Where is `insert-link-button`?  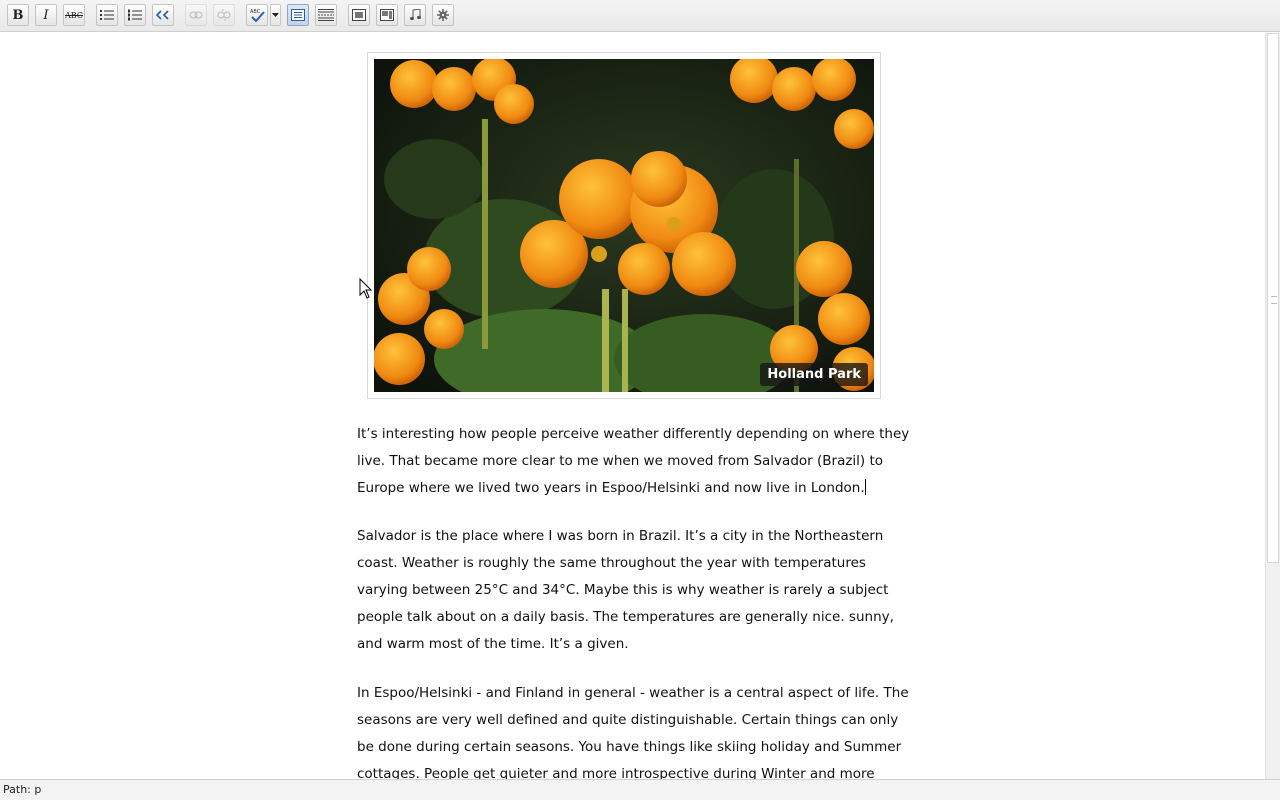
insert-link-button is located at coordinates (196, 15).